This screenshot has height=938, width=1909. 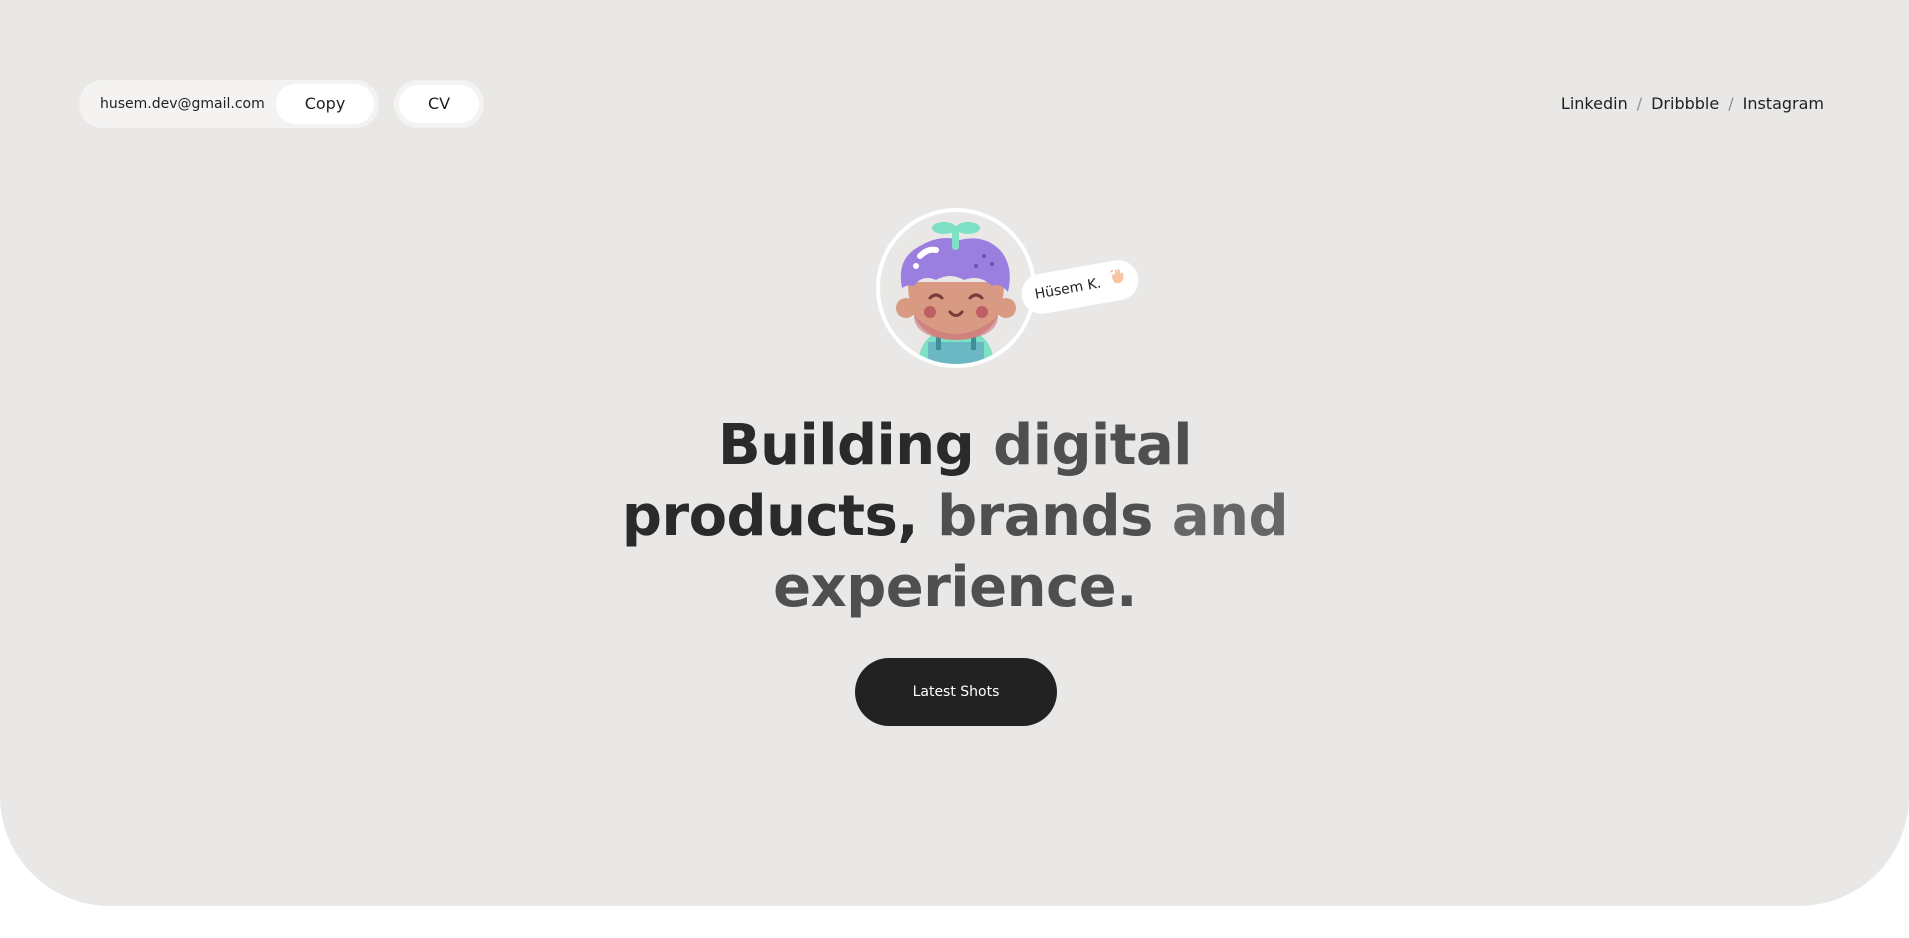 I want to click on social-links: Linkedin / Dribbble / Instagram, so click(x=1692, y=104).